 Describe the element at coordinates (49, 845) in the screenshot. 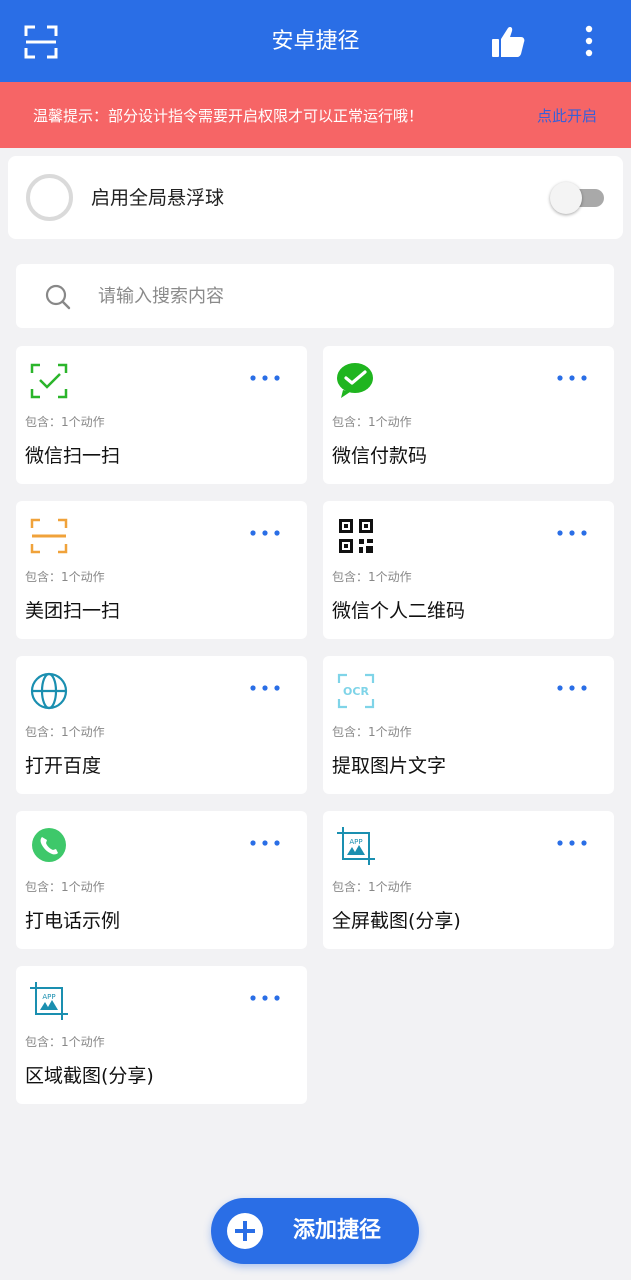

I see `phone-icon` at that location.